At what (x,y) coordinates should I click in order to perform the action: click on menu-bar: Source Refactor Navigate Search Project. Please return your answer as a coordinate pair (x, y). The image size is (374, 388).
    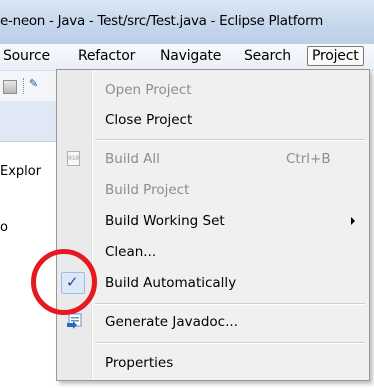
    Looking at the image, I should click on (187, 57).